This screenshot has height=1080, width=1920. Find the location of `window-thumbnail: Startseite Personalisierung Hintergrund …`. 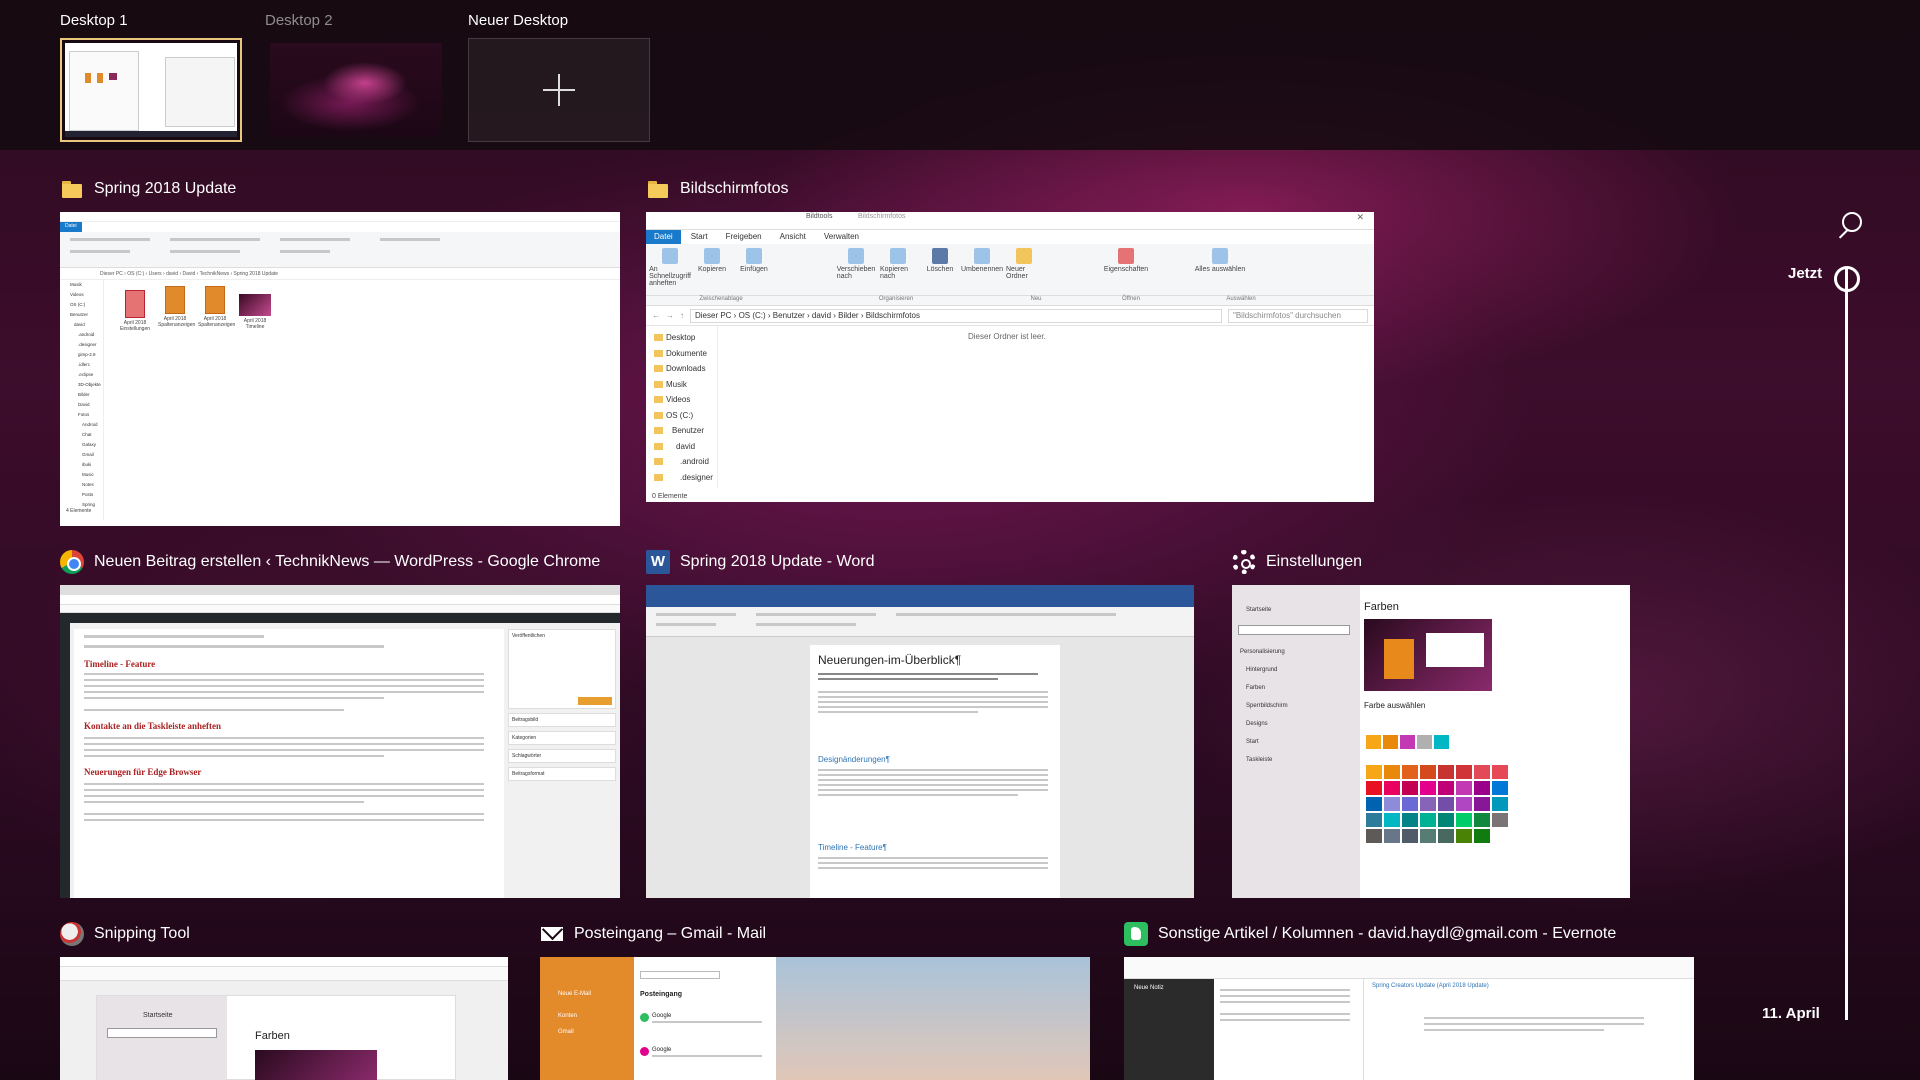

window-thumbnail: Startseite Personalisierung Hintergrund … is located at coordinates (1431, 741).